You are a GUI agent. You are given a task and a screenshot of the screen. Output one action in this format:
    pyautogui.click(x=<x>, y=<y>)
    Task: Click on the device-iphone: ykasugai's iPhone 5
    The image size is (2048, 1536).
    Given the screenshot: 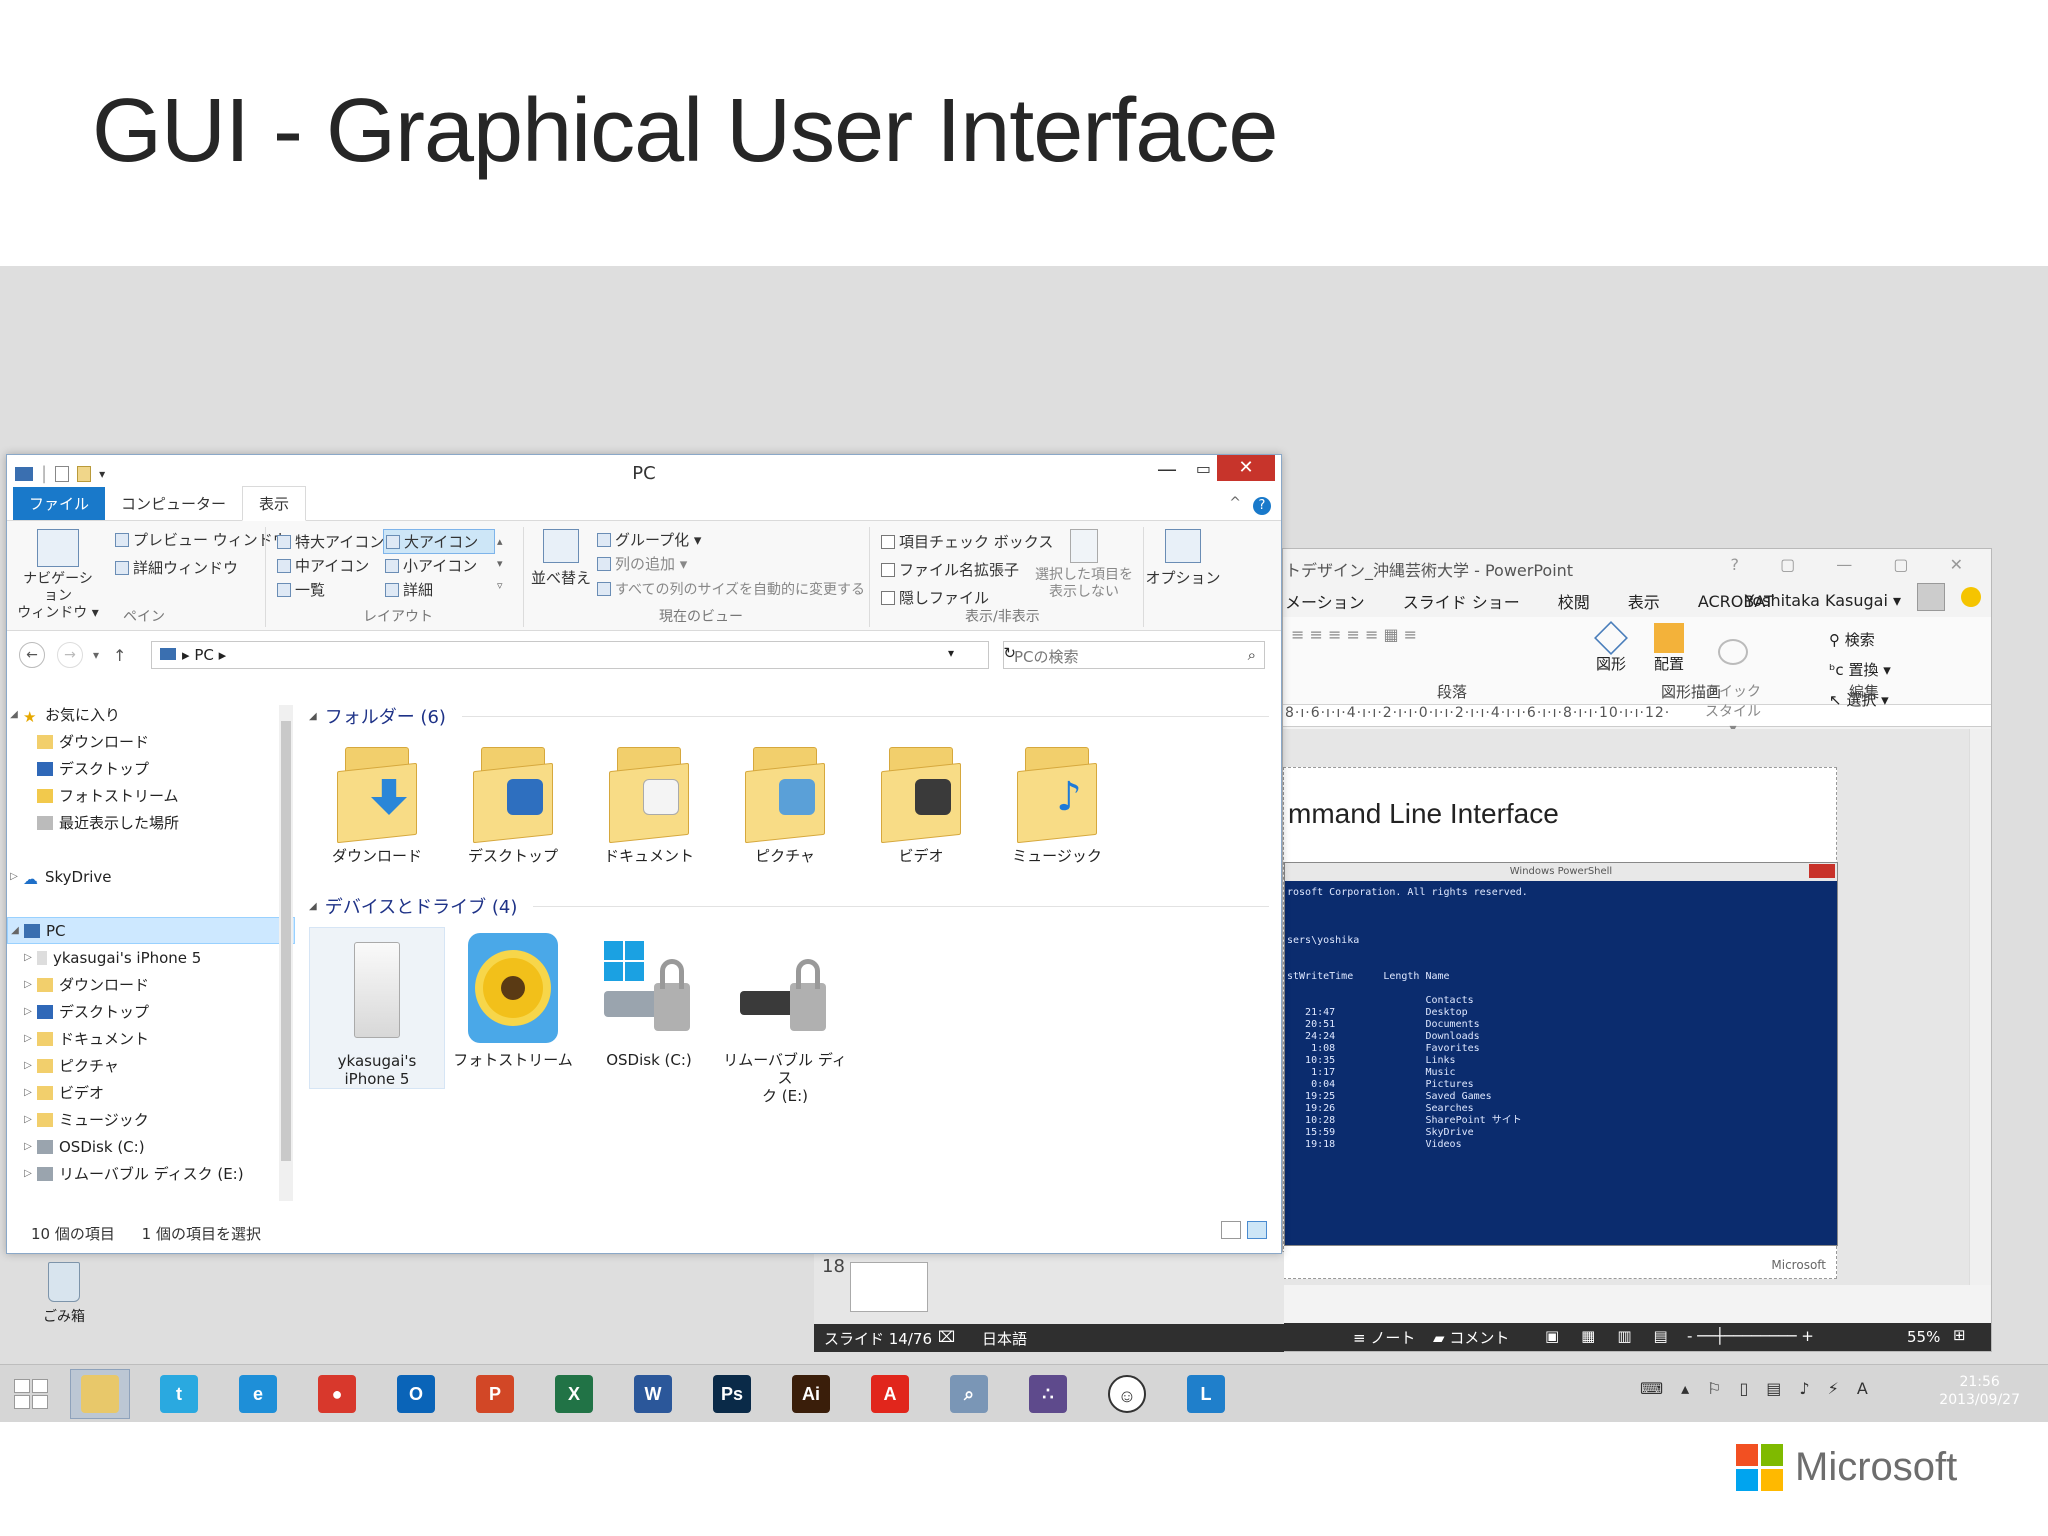 What is the action you would take?
    pyautogui.click(x=377, y=1008)
    